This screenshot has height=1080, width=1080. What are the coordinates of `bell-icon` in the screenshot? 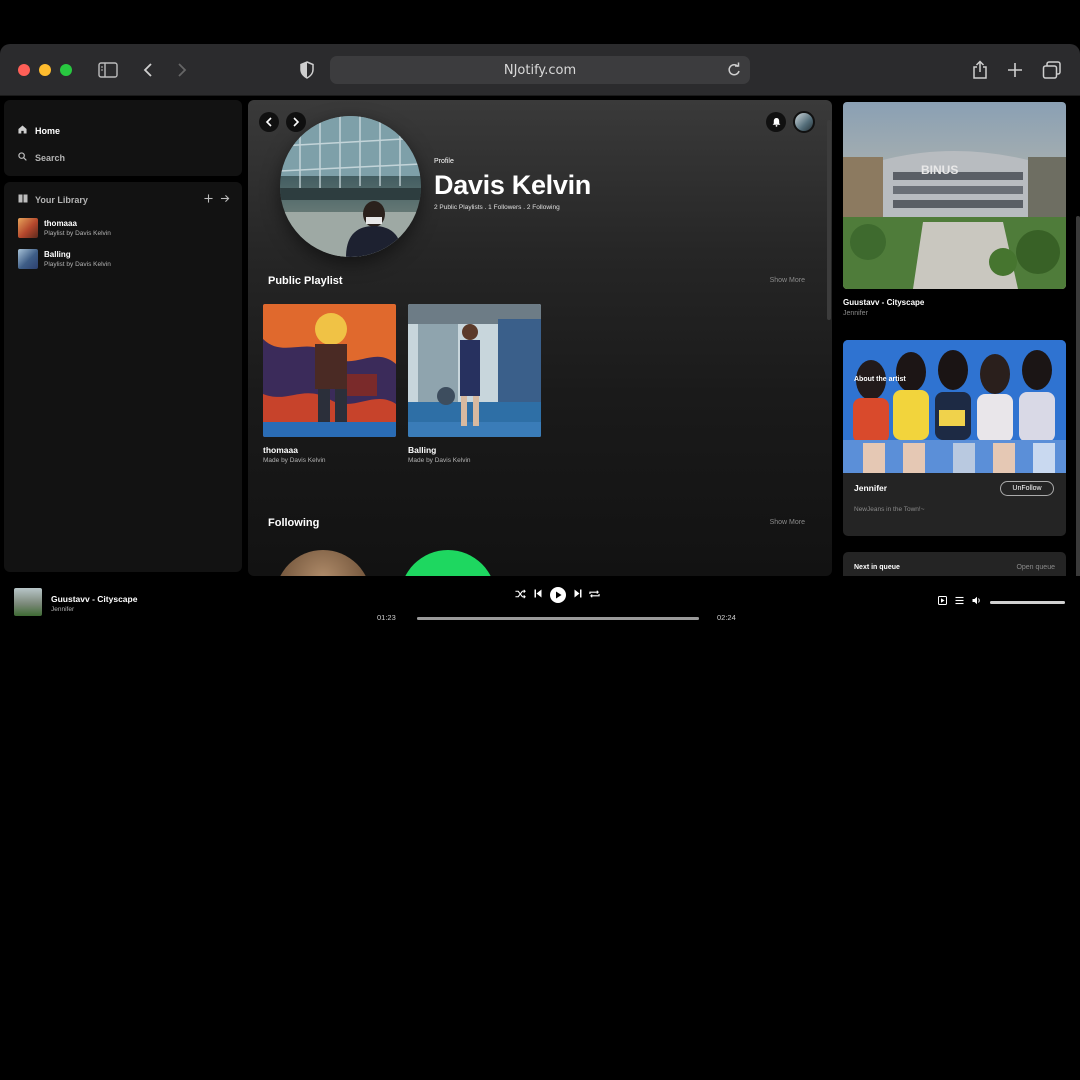 It's located at (776, 122).